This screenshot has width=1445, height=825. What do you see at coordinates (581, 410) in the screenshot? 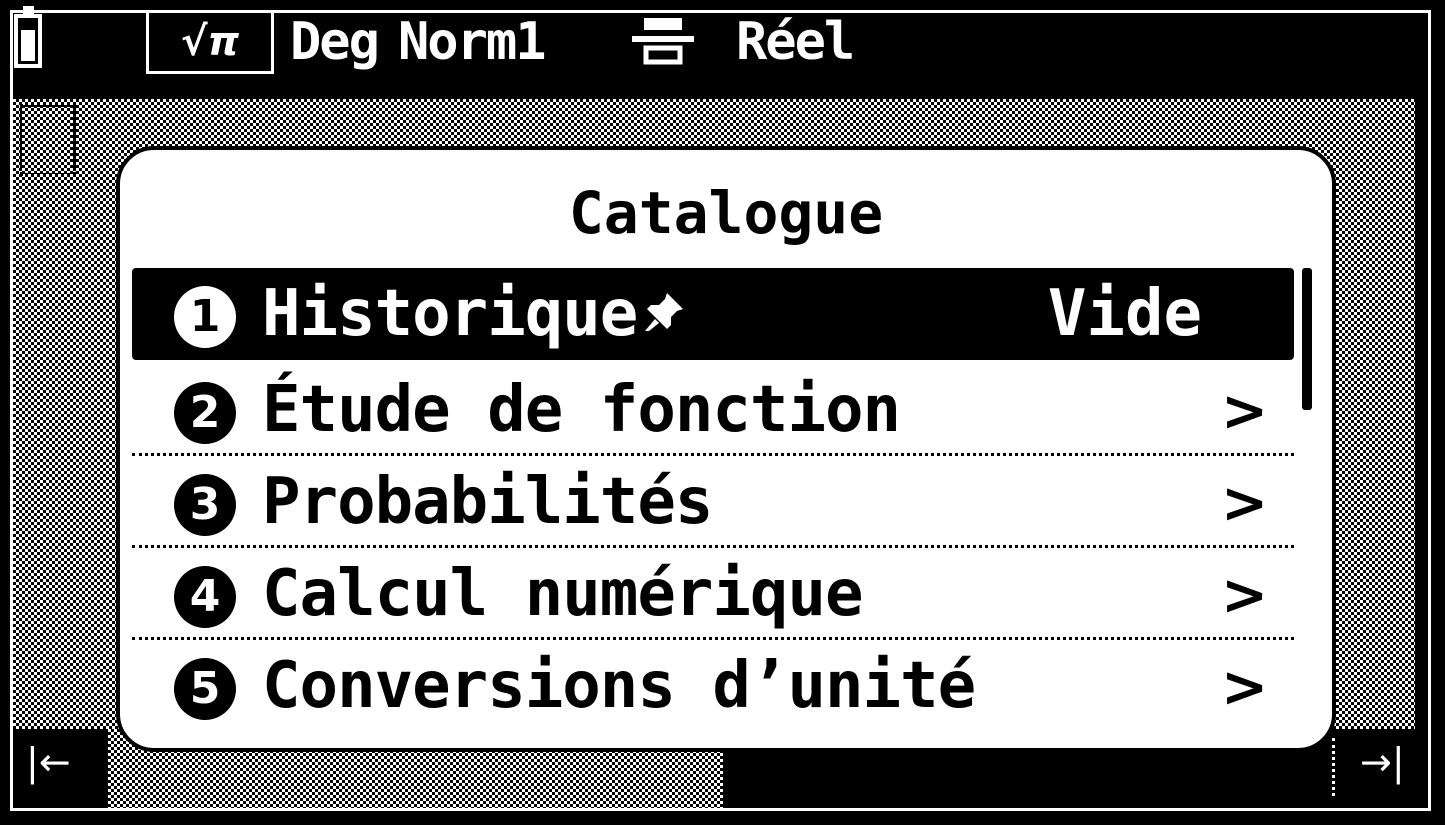
I see `item-label: Étude de fonction` at bounding box center [581, 410].